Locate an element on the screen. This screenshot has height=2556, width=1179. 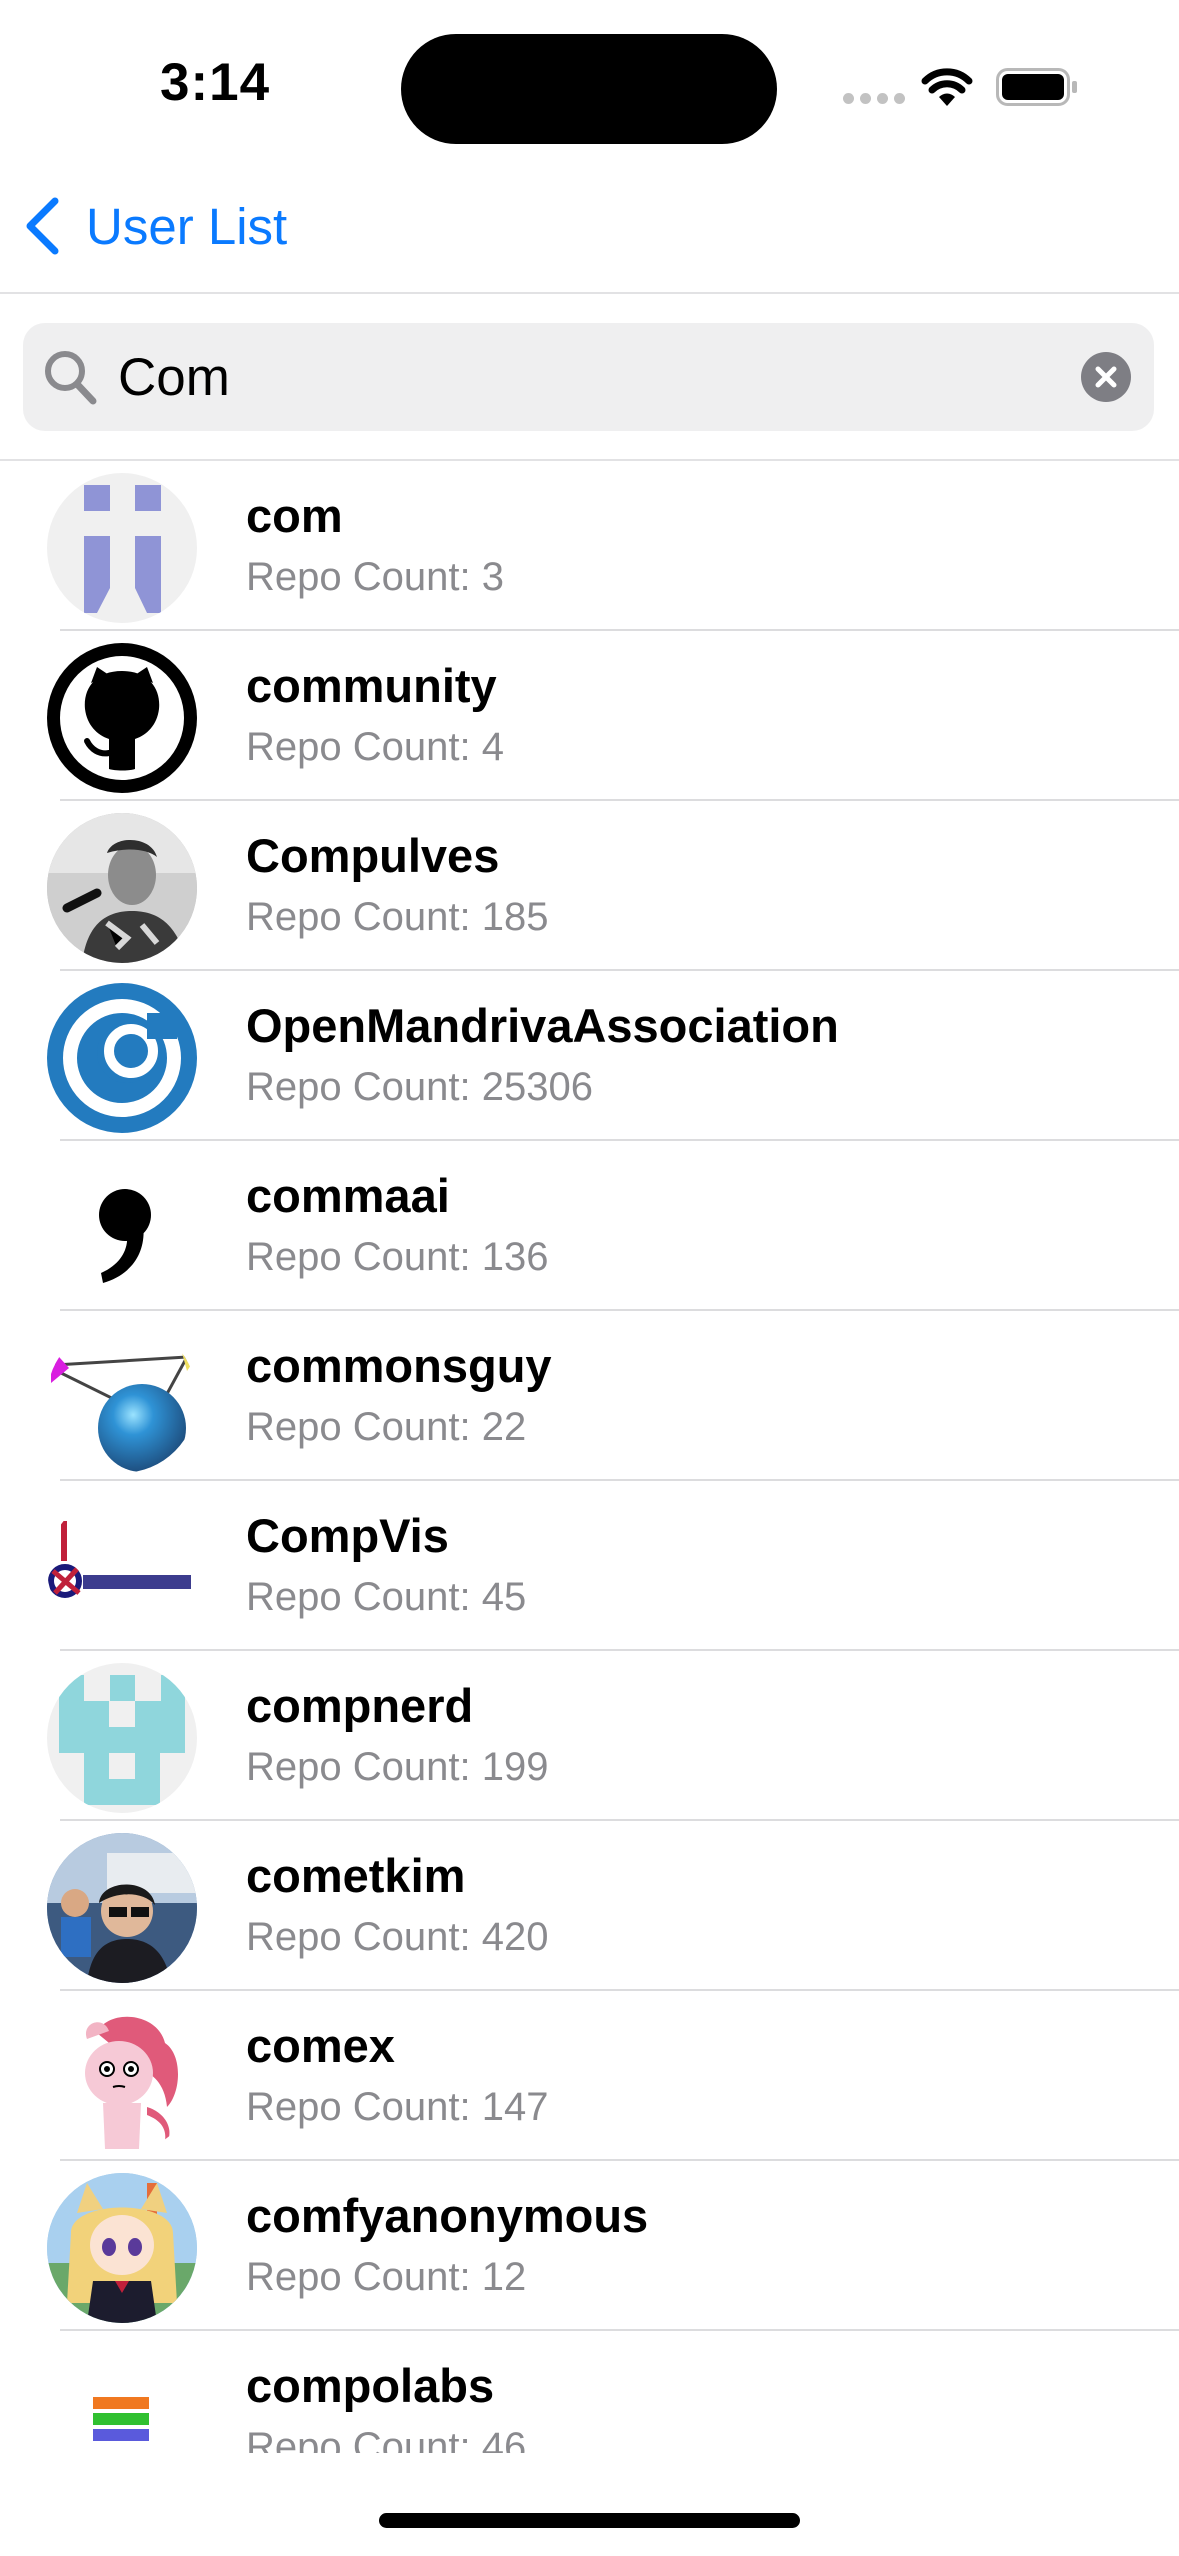
user-row: CompVis Repo Count: 45 is located at coordinates (589, 1566).